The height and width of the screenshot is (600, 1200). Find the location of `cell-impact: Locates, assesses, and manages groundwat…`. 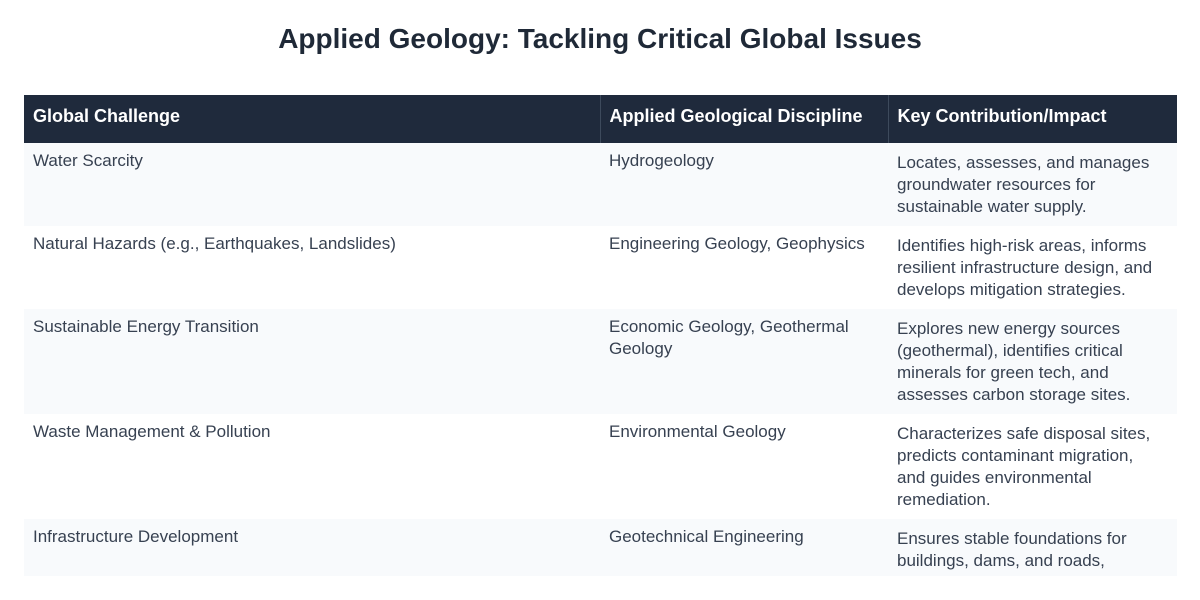

cell-impact: Locates, assesses, and manages groundwat… is located at coordinates (1032, 184).